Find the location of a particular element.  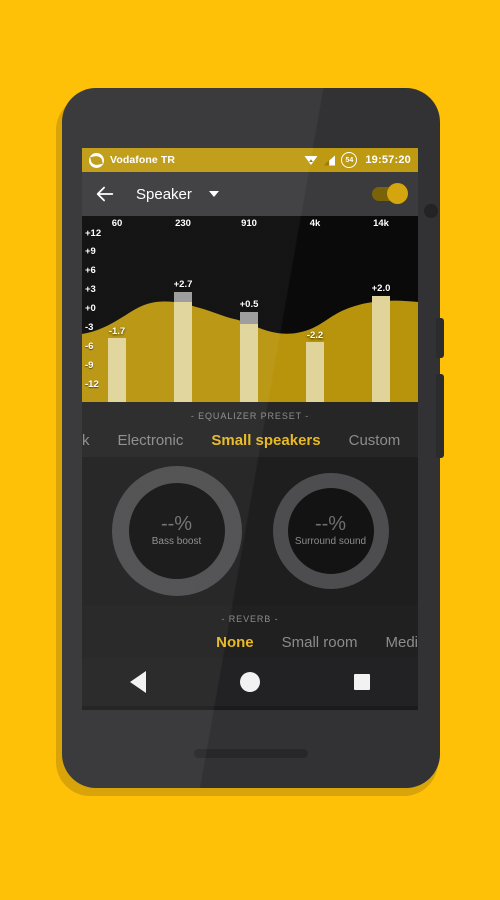

back-triangle-icon is located at coordinates (138, 682).